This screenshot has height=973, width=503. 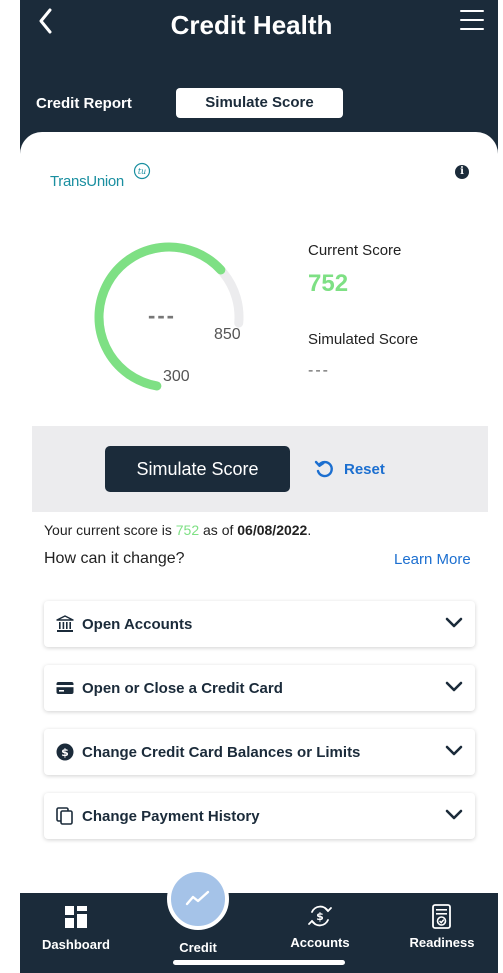 I want to click on reset-icon, so click(x=323, y=469).